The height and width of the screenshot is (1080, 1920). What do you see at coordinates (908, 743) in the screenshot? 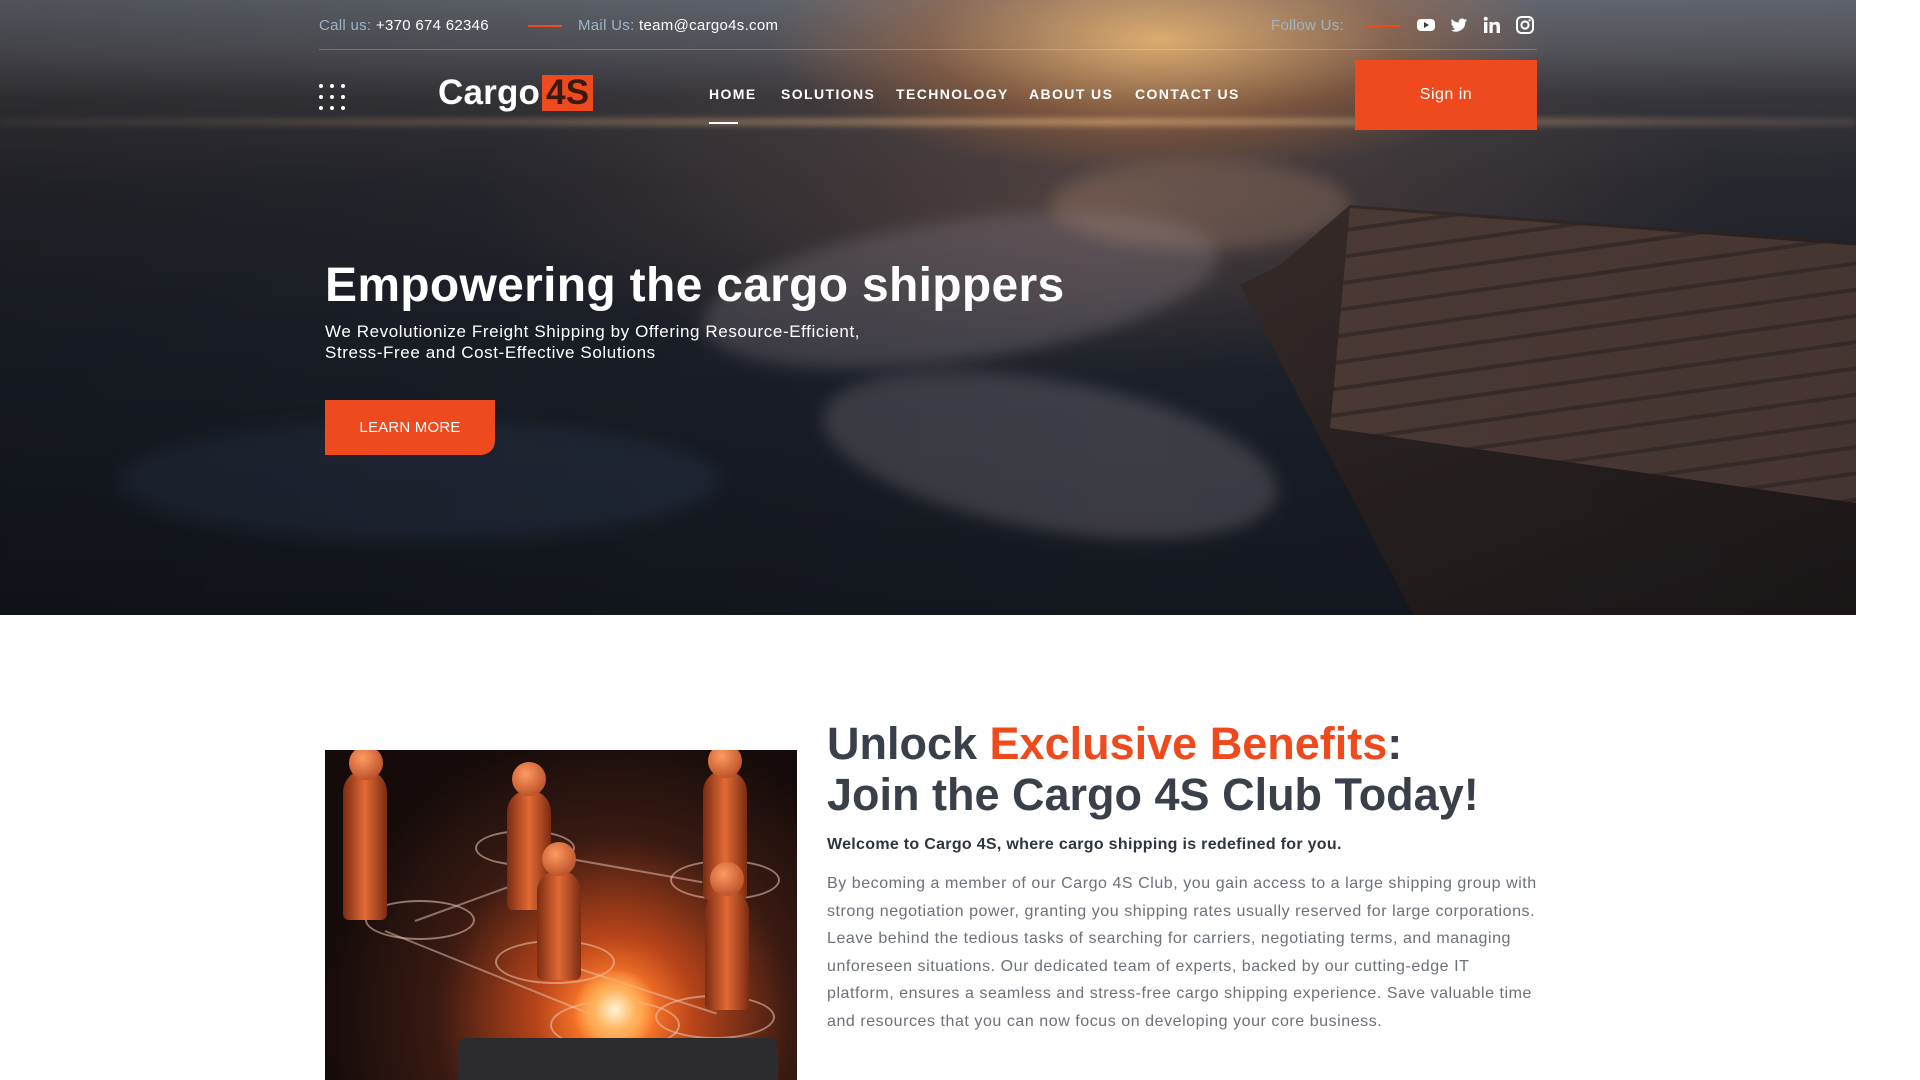
I see `club-heading-part: Unlock` at bounding box center [908, 743].